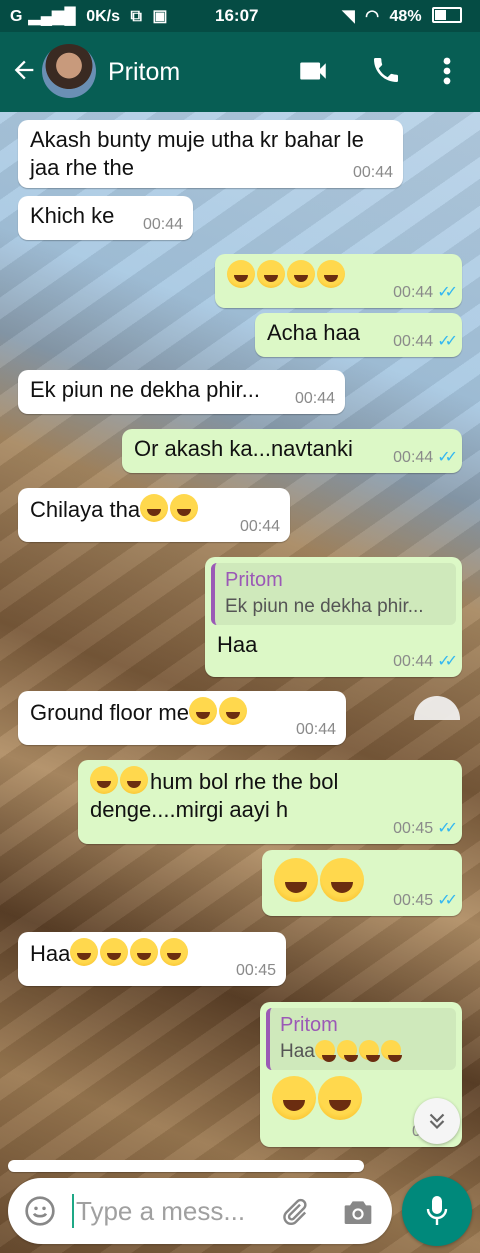  Describe the element at coordinates (243, 448) in the screenshot. I see `message-text: Or akash ka...navtanki` at that location.